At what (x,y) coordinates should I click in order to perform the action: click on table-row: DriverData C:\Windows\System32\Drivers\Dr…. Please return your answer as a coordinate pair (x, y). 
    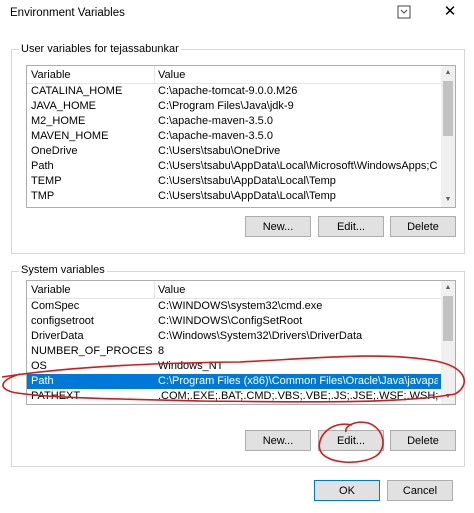
    Looking at the image, I should click on (234, 336).